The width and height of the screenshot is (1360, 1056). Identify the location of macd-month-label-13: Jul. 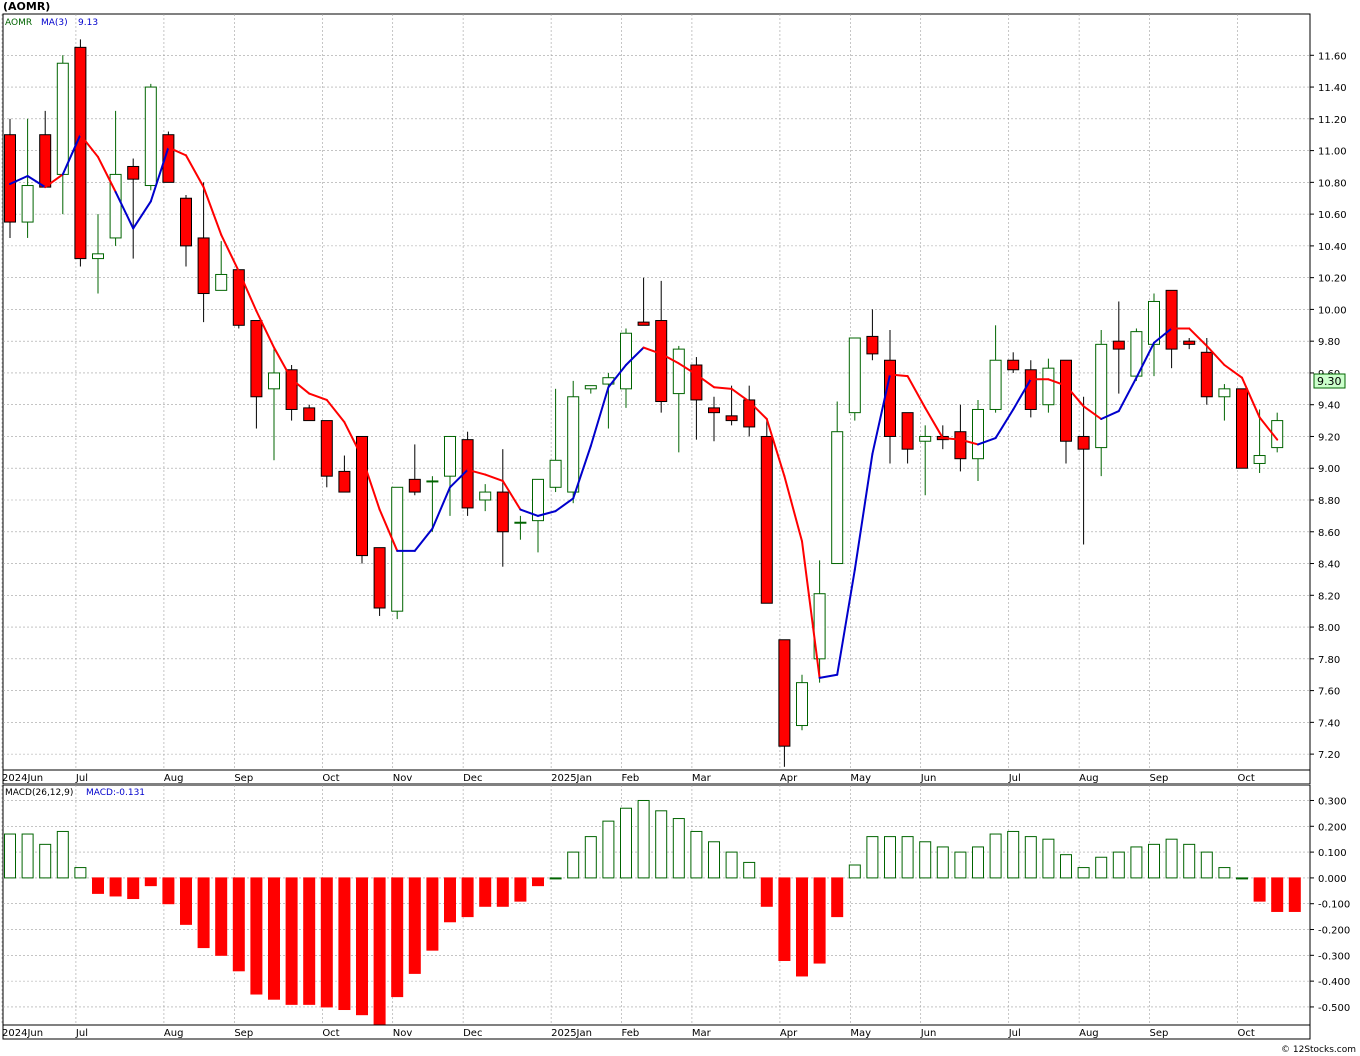
(1014, 1033).